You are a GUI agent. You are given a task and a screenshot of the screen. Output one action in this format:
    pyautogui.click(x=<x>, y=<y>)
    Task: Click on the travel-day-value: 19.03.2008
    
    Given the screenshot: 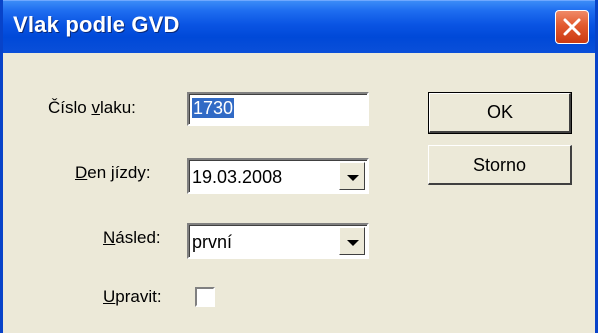 What is the action you would take?
    pyautogui.click(x=237, y=177)
    